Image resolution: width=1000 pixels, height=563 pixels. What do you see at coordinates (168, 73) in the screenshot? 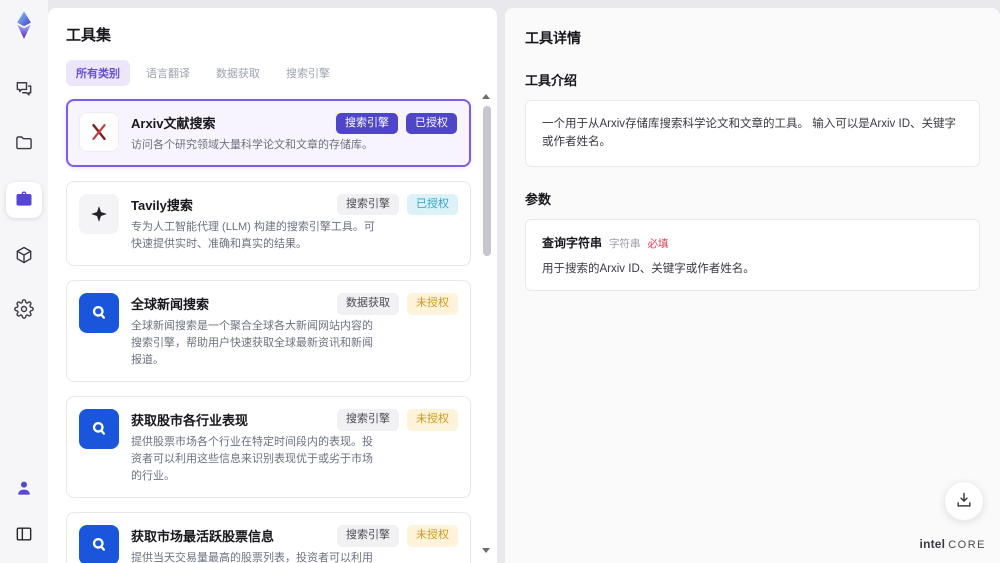
I see `tab-translate: 语言翻译` at bounding box center [168, 73].